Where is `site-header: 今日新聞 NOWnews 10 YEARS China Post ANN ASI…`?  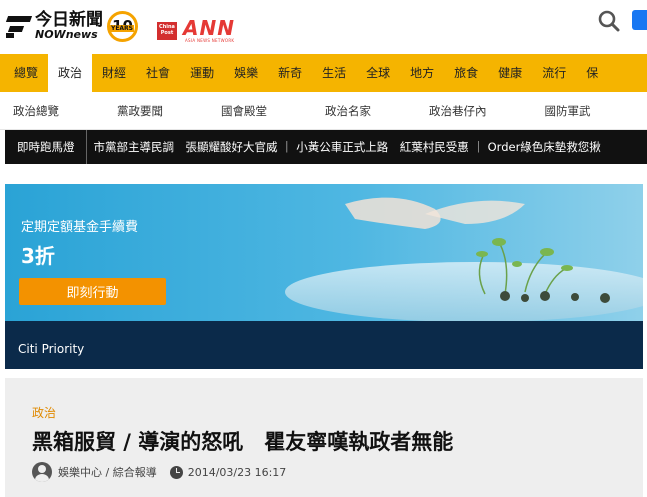 site-header: 今日新聞 NOWnews 10 YEARS China Post ANN ASI… is located at coordinates (323, 26).